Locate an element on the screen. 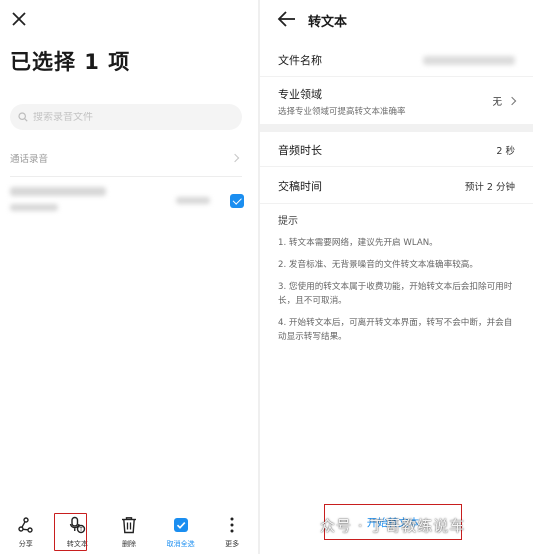 The image size is (533, 554). recording-name-blurred is located at coordinates (58, 191).